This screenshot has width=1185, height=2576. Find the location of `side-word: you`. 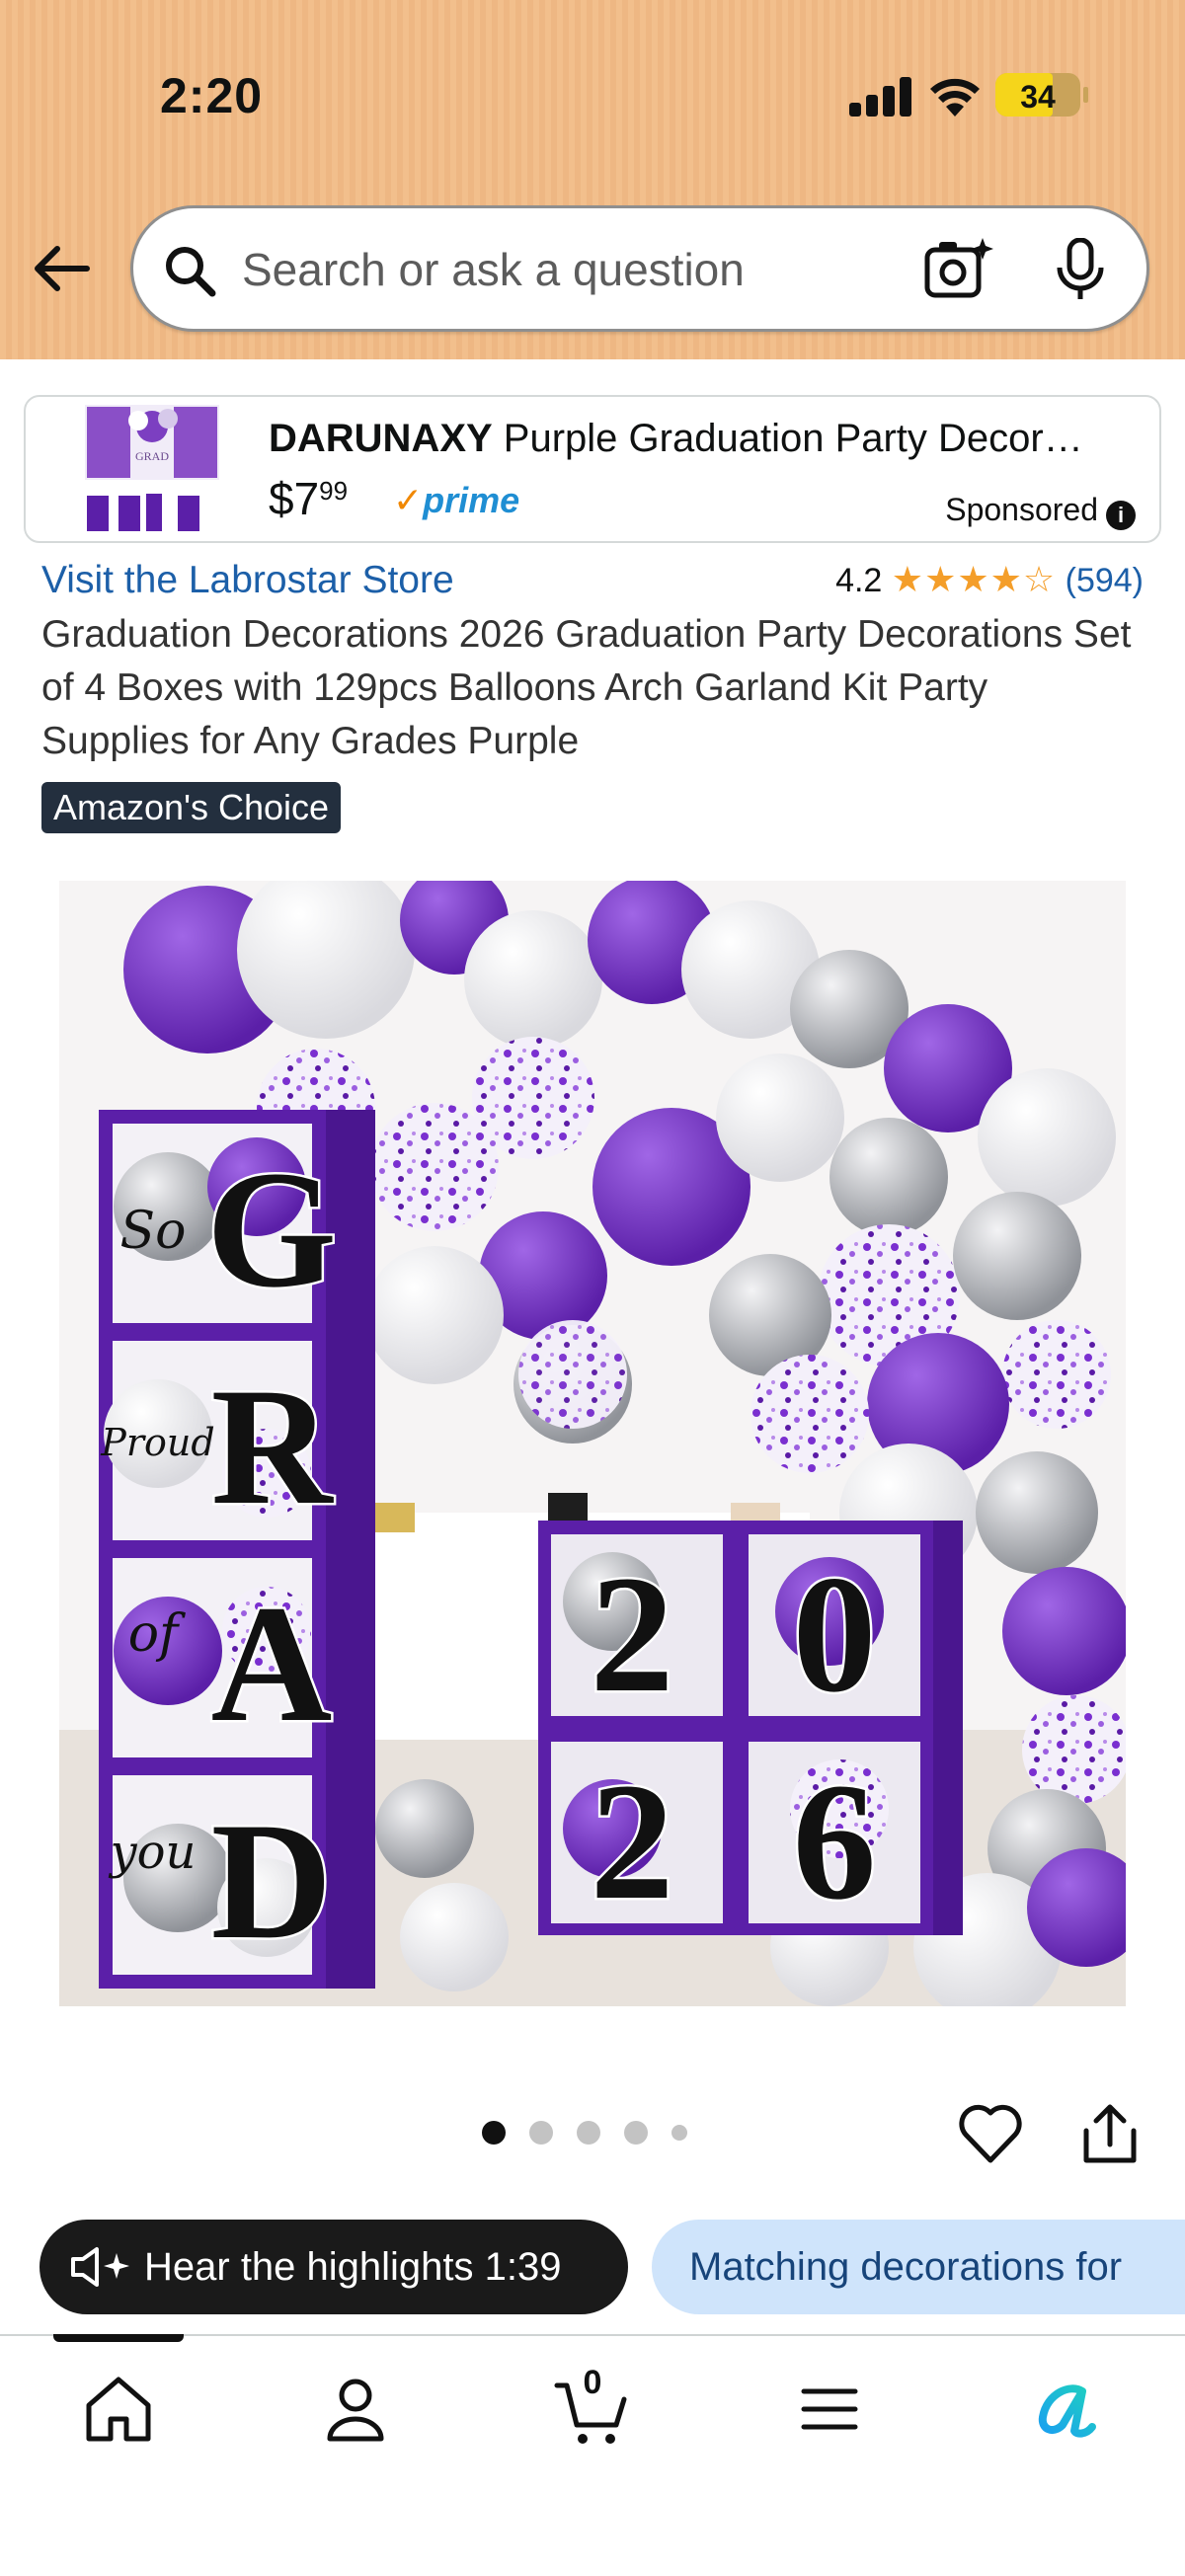

side-word: you is located at coordinates (153, 1852).